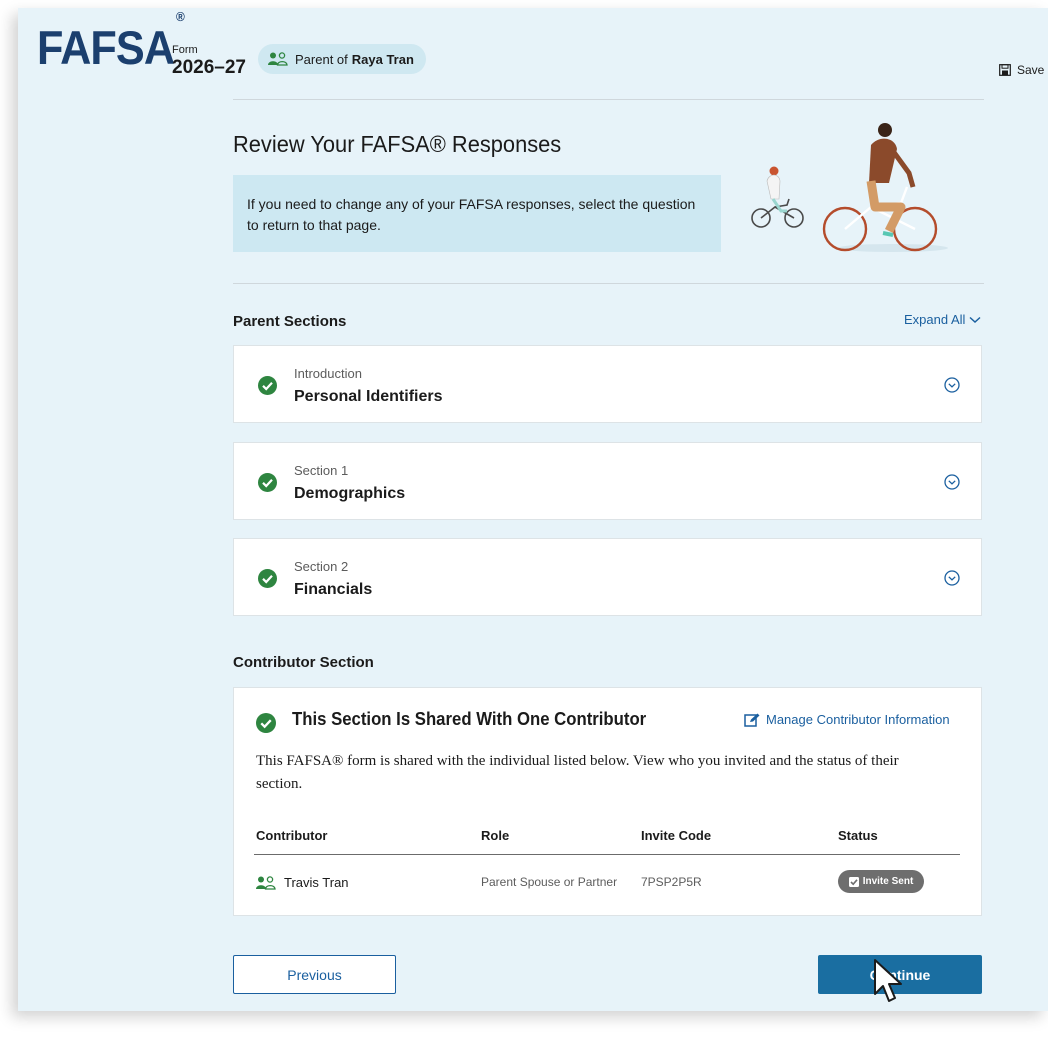 This screenshot has height=1039, width=1048. What do you see at coordinates (321, 59) in the screenshot?
I see `role-prefix: Parent of` at bounding box center [321, 59].